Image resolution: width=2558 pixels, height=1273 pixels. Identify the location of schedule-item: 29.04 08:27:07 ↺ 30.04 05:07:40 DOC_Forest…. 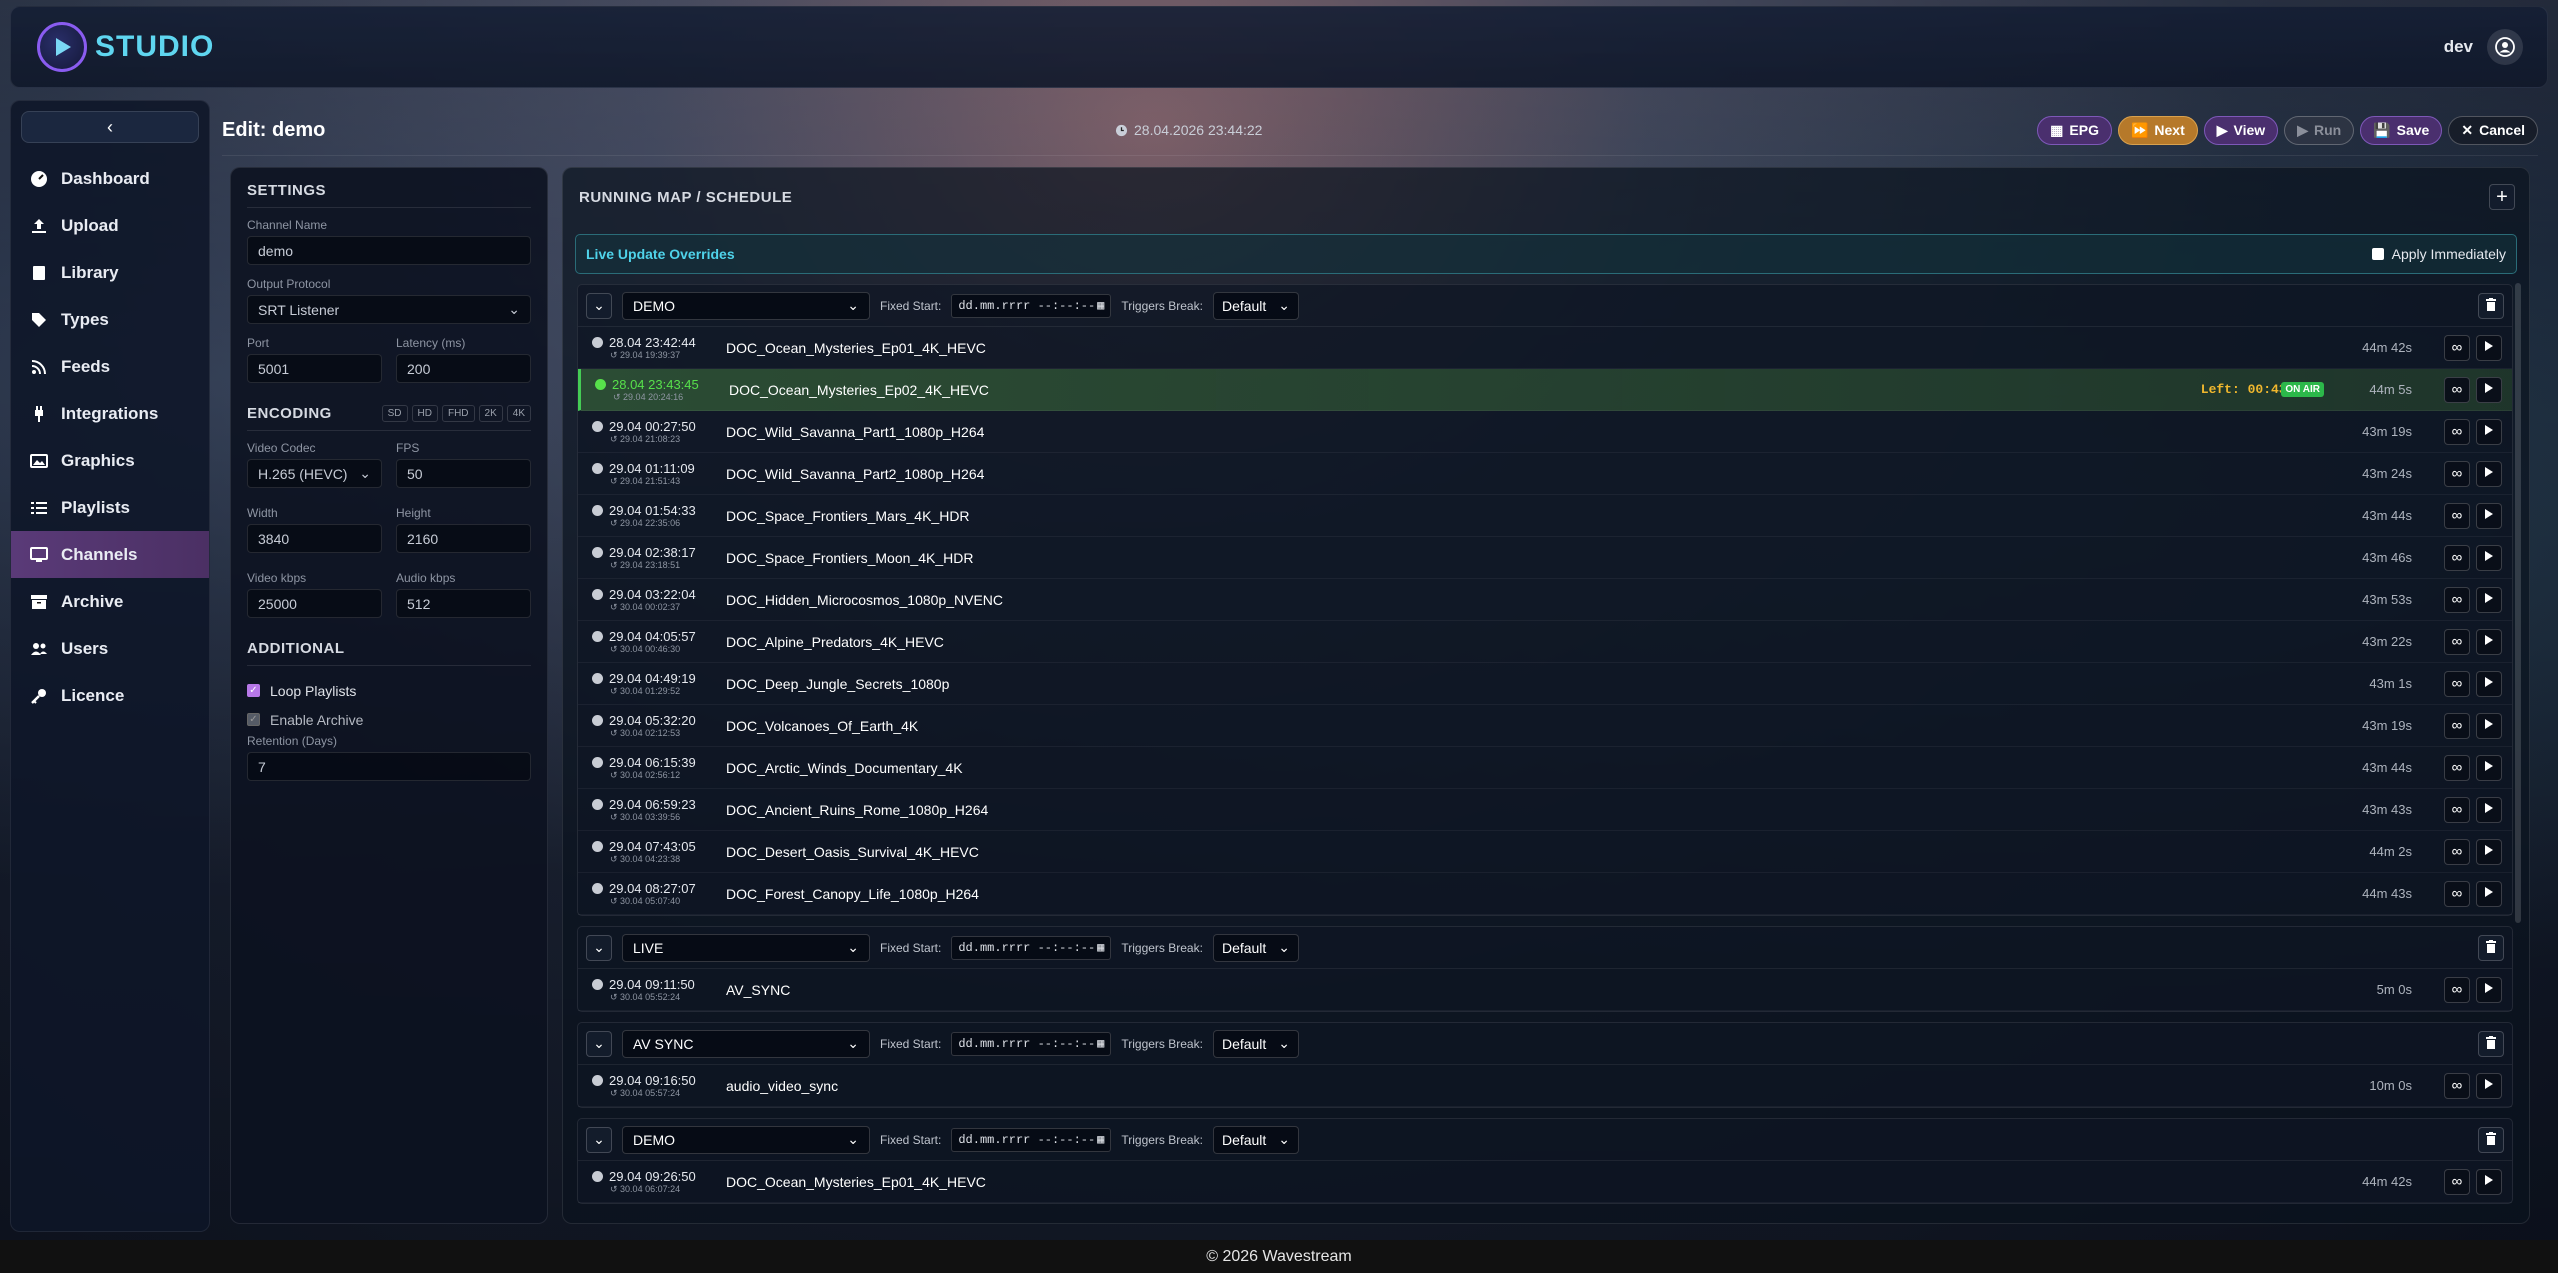
(1545, 894).